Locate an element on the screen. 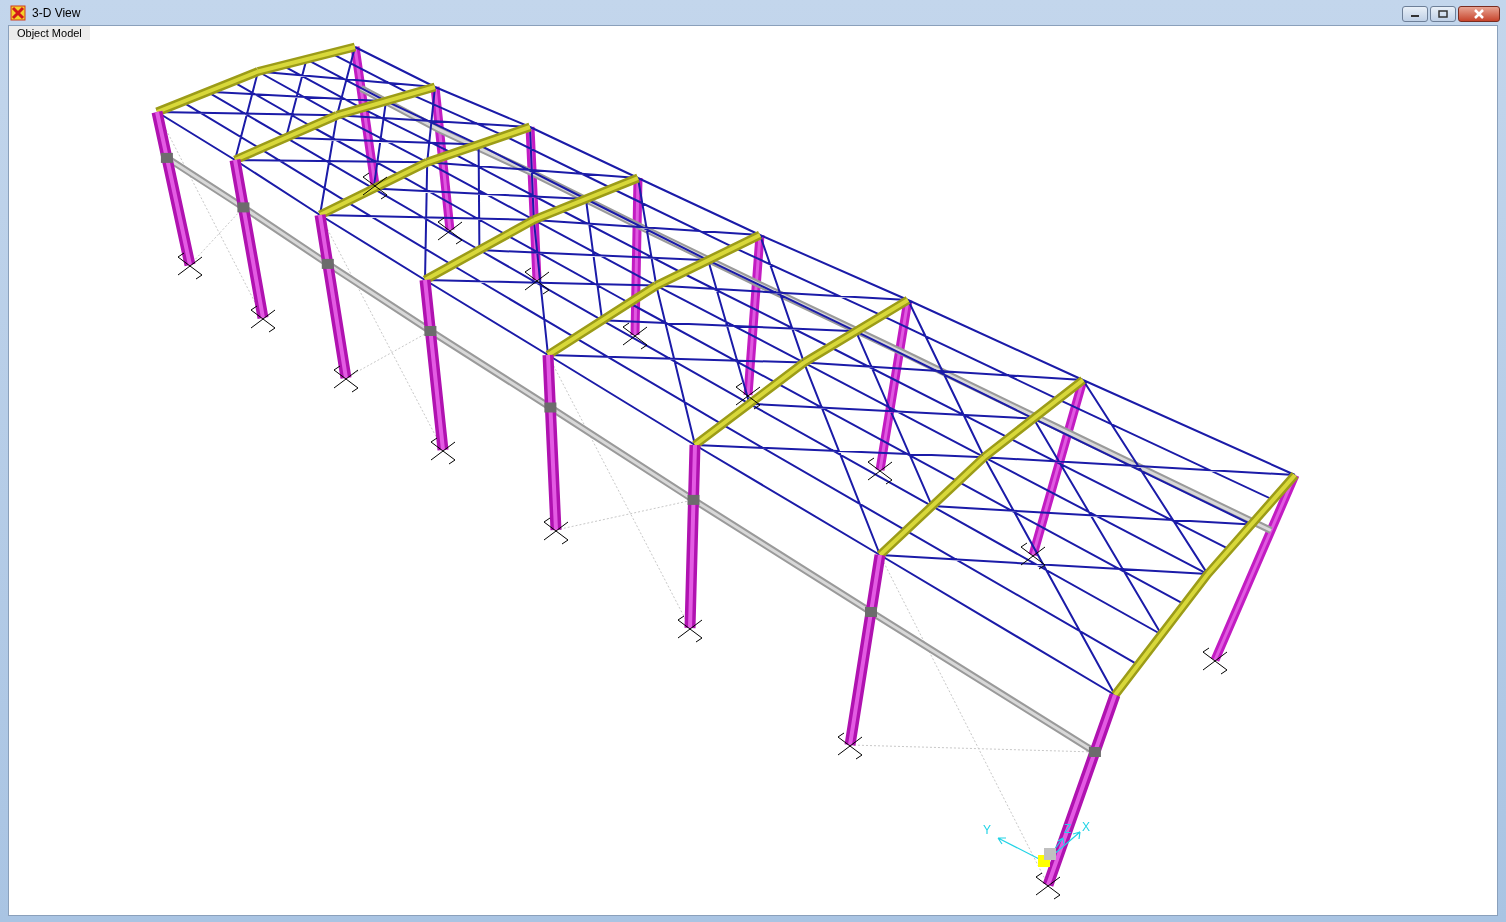 The image size is (1506, 922). close-button is located at coordinates (1479, 14).